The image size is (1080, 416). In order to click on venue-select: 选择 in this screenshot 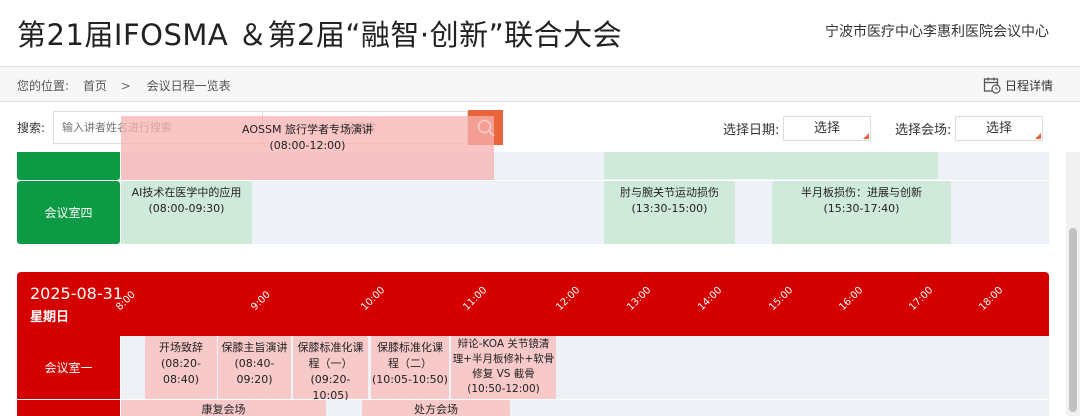, I will do `click(999, 128)`.